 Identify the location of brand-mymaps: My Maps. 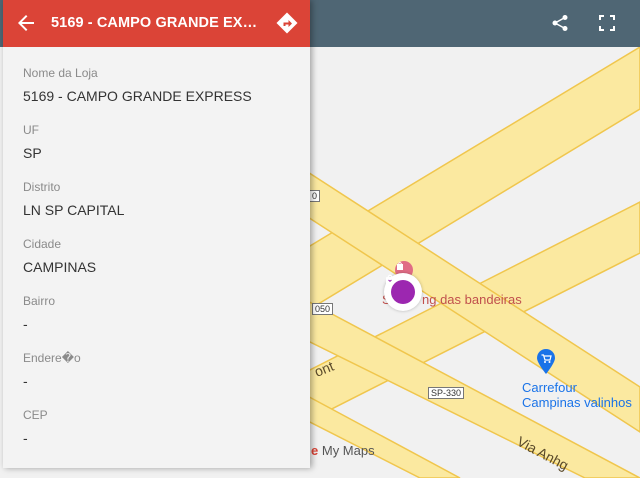
(348, 450).